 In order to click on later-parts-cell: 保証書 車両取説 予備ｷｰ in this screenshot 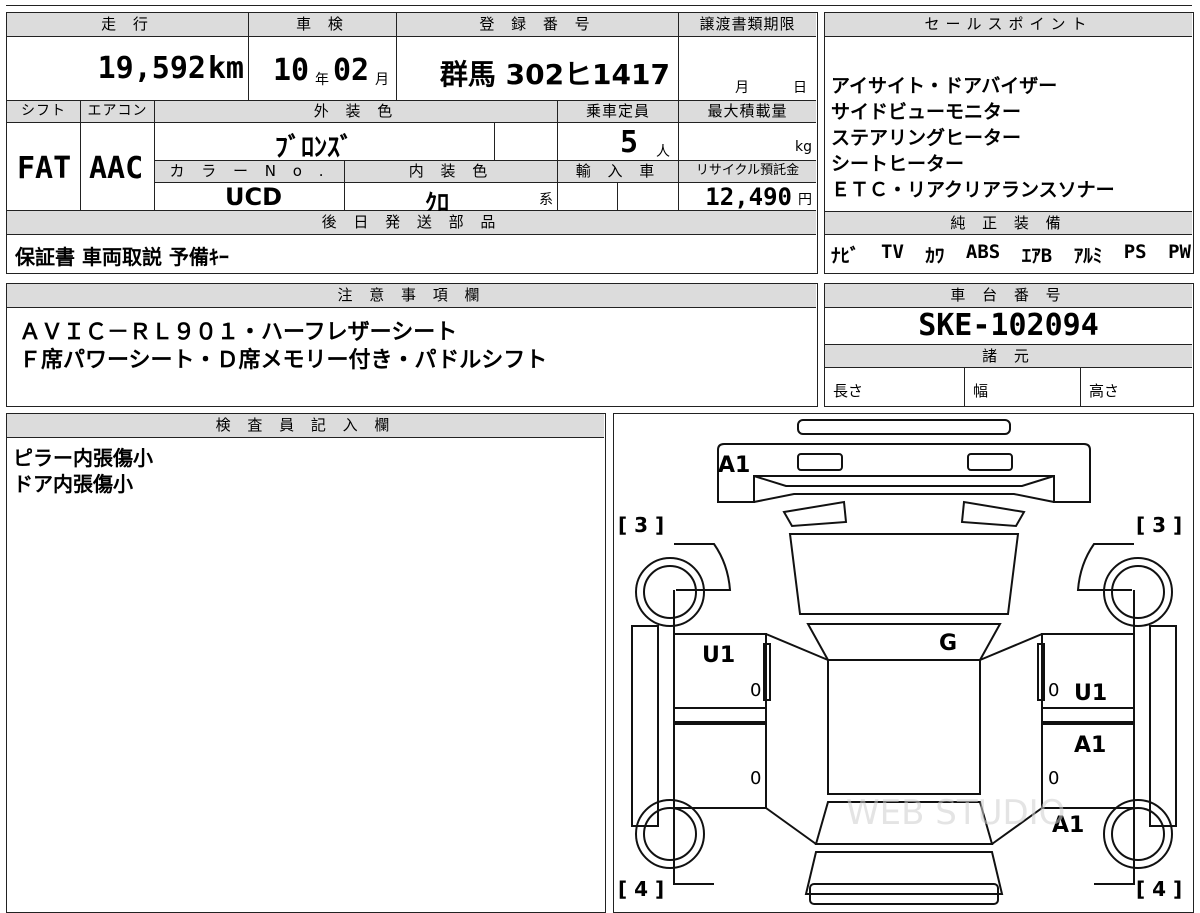, I will do `click(411, 253)`.